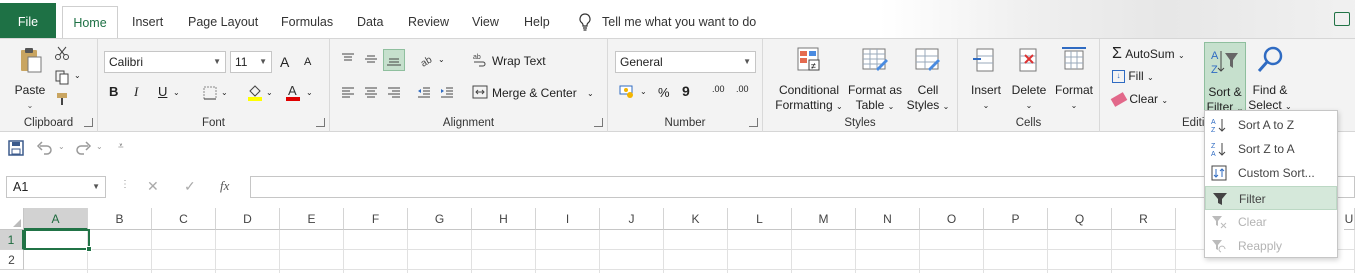 The image size is (1355, 273). I want to click on save-icon, so click(16, 148).